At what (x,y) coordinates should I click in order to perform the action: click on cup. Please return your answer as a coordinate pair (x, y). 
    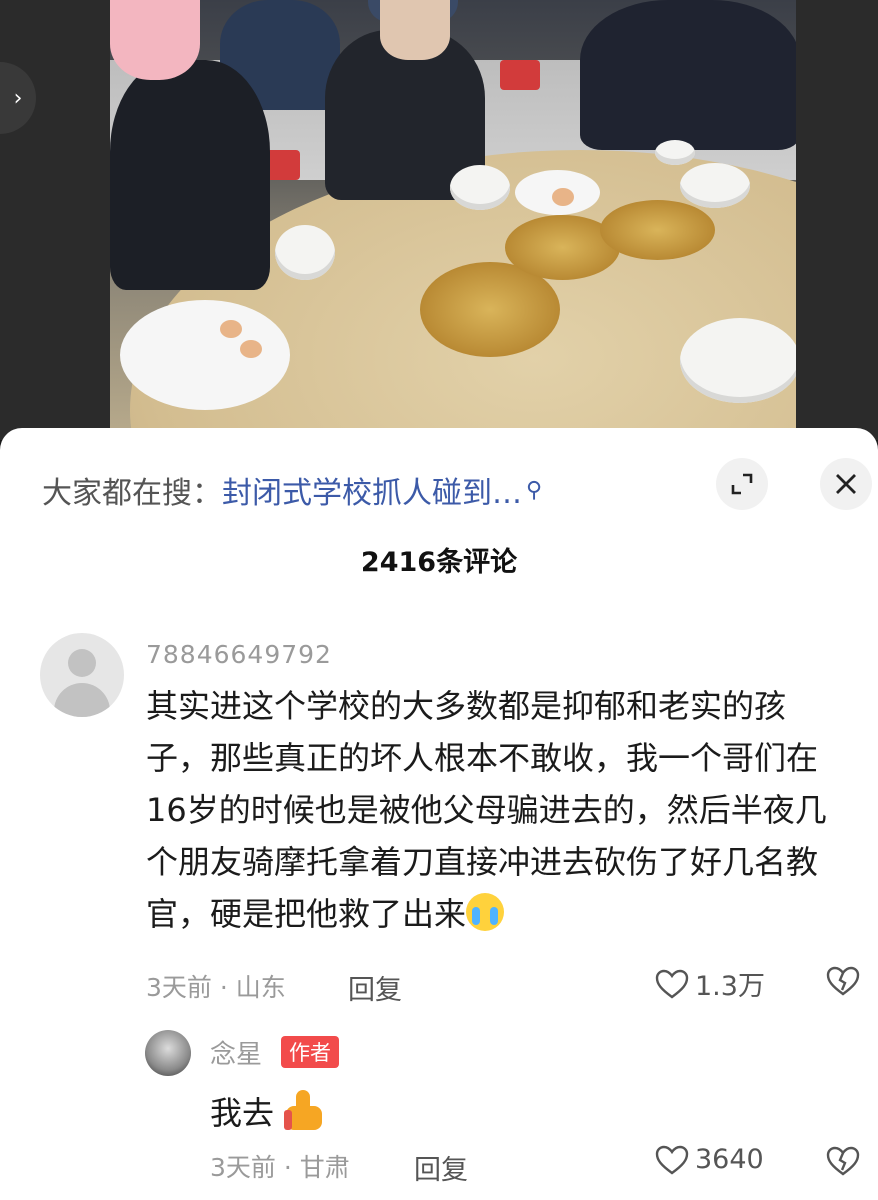
    Looking at the image, I should click on (675, 152).